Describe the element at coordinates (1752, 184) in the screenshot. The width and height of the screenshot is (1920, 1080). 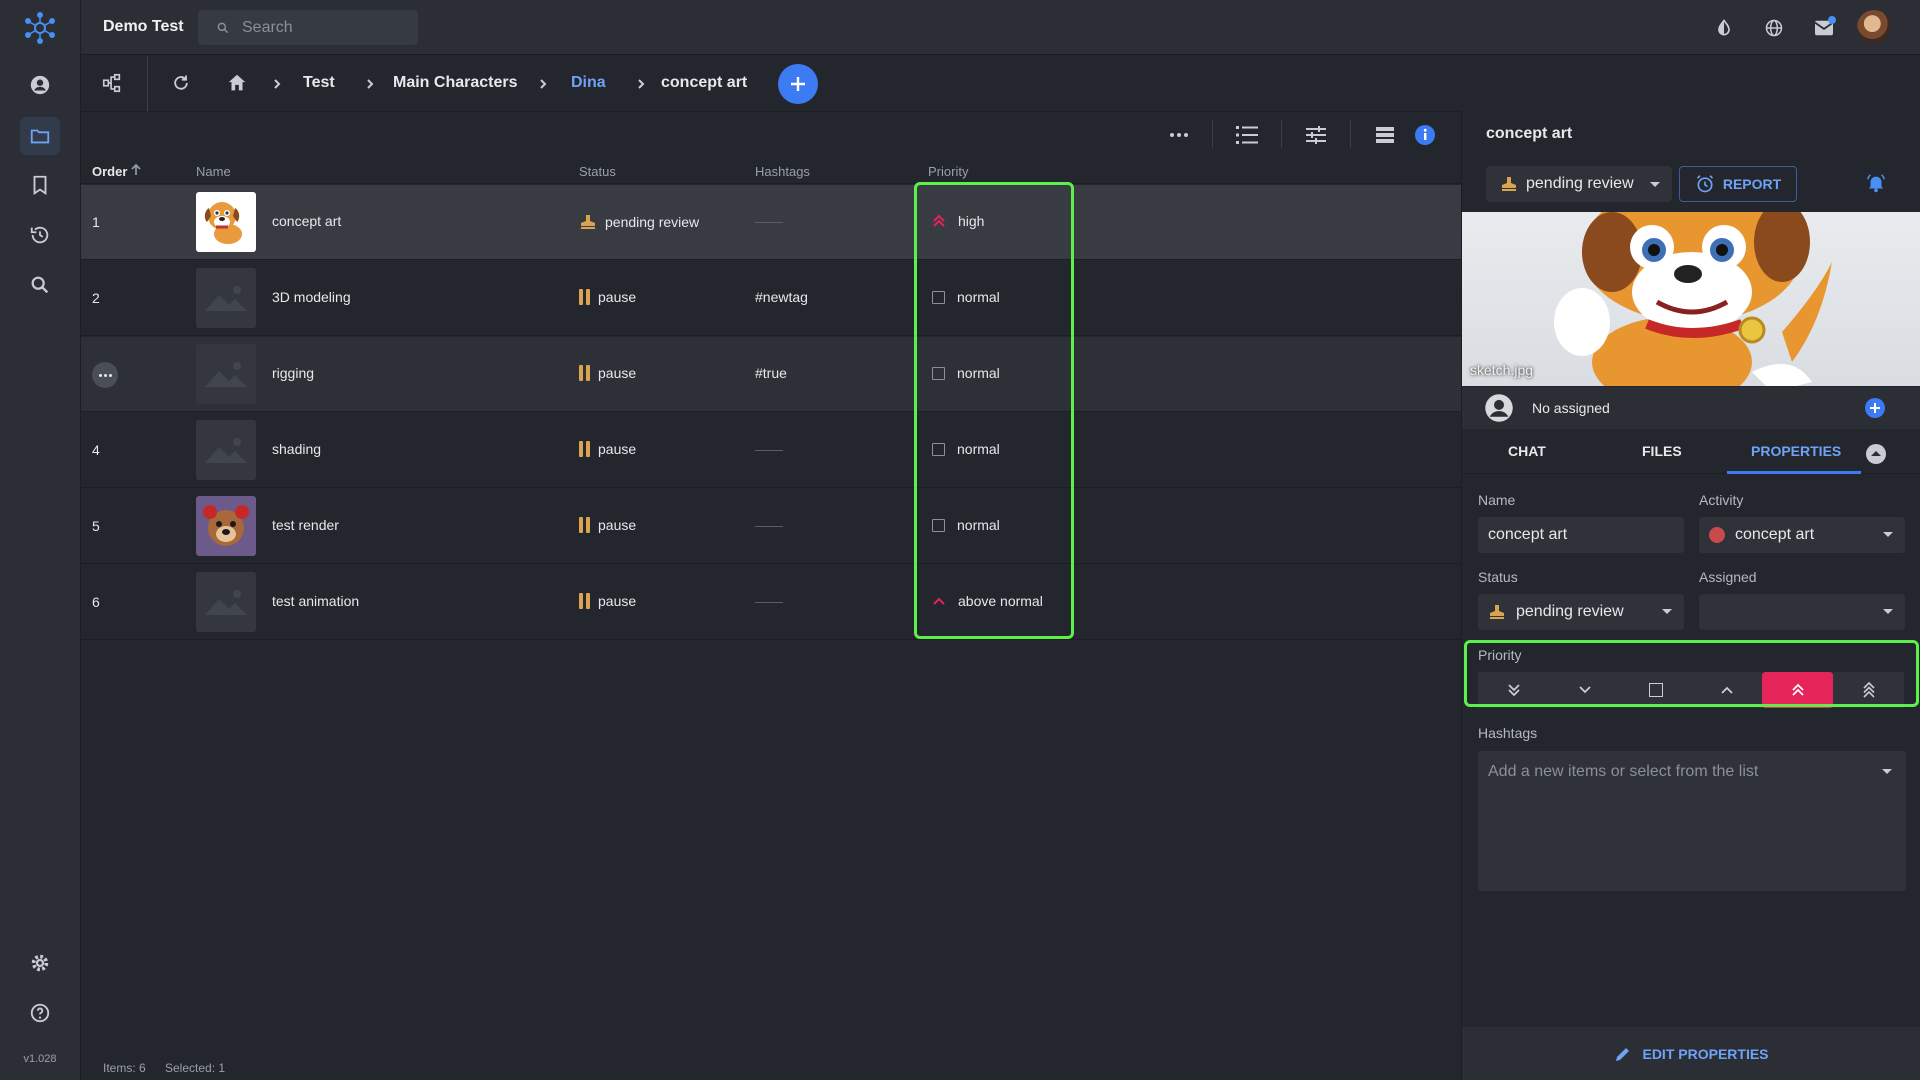
I see `report-button-label: REPORT` at that location.